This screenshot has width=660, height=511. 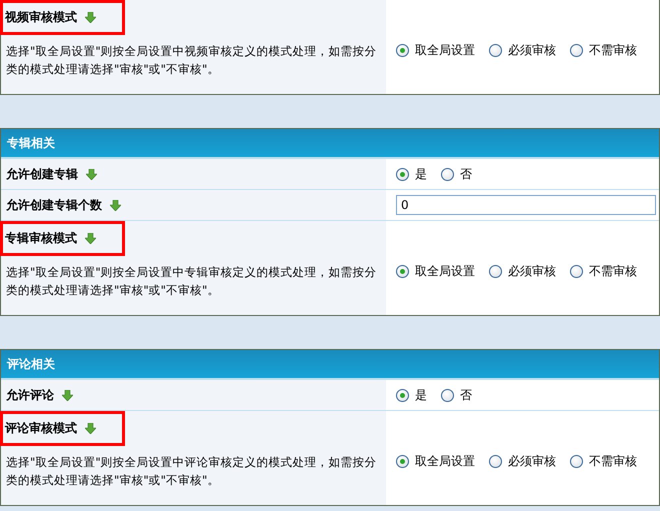 What do you see at coordinates (30, 395) in the screenshot?
I see `setting-title: 允许评论` at bounding box center [30, 395].